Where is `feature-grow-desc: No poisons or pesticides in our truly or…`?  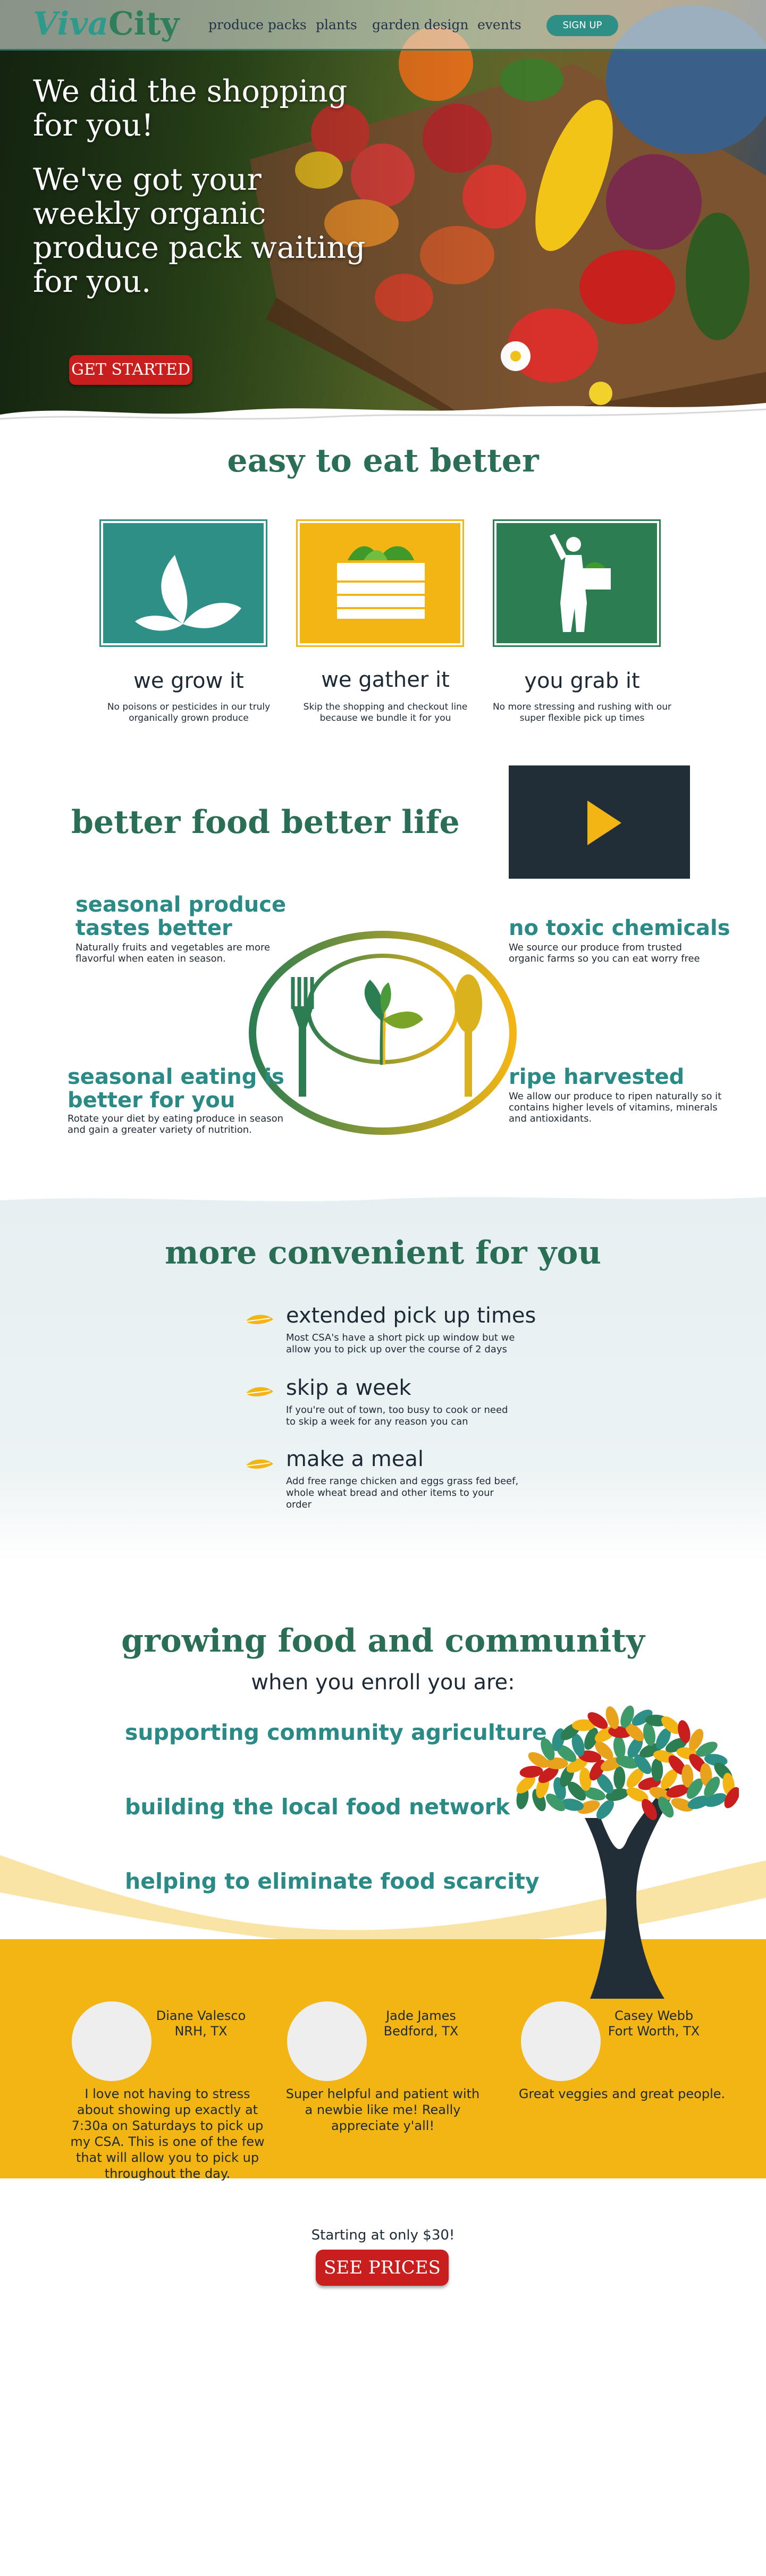
feature-grow-desc: No poisons or pesticides in our truly or… is located at coordinates (189, 712).